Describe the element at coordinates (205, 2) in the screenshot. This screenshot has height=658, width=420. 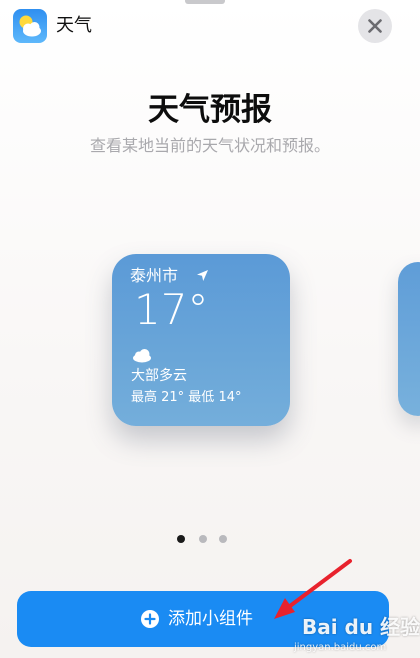
I see `sheet-grabber` at that location.